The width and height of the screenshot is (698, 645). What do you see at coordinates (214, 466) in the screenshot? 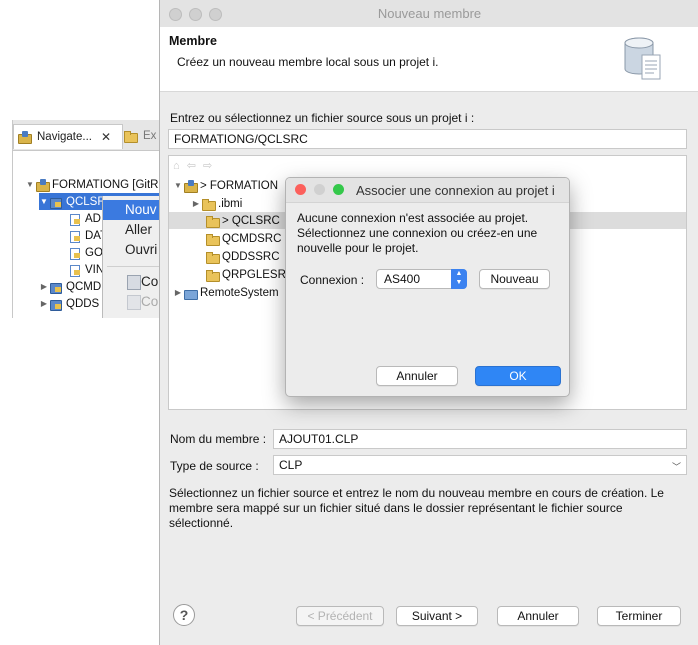
I see `source-type-label: Type de source :` at bounding box center [214, 466].